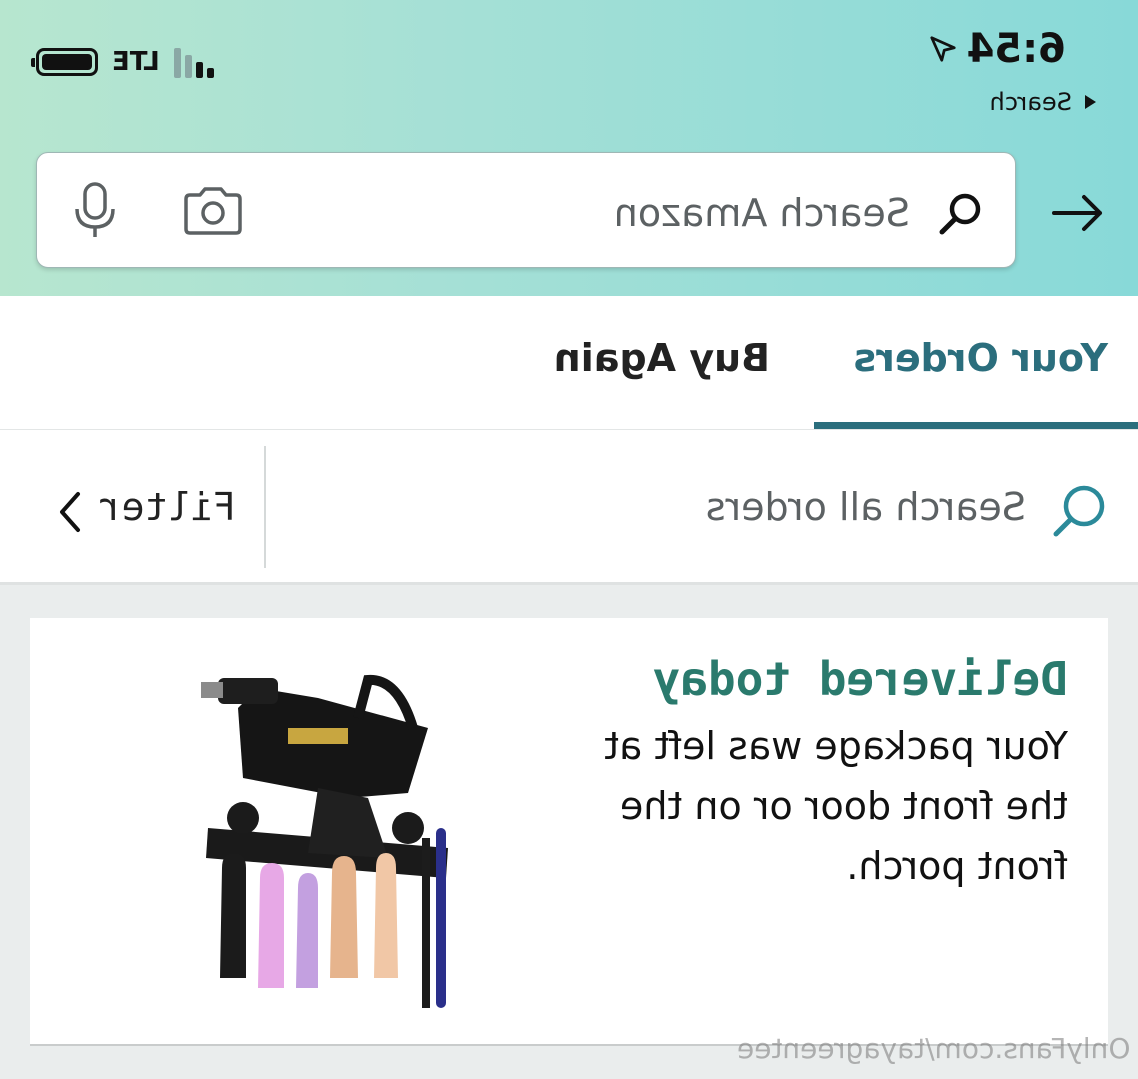 The height and width of the screenshot is (1079, 1138). I want to click on search-bar: Search Amazon, so click(526, 210).